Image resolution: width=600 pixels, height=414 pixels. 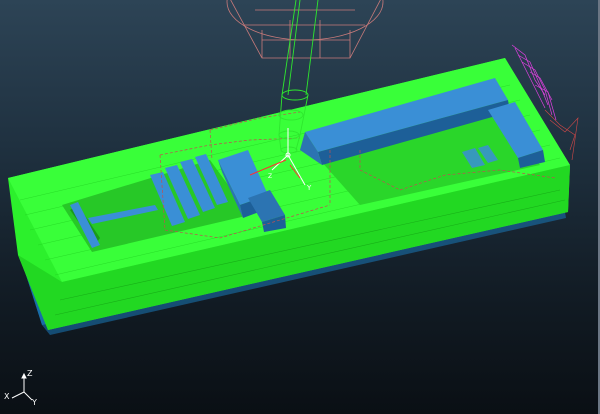 I want to click on spindle-head, so click(x=305, y=29).